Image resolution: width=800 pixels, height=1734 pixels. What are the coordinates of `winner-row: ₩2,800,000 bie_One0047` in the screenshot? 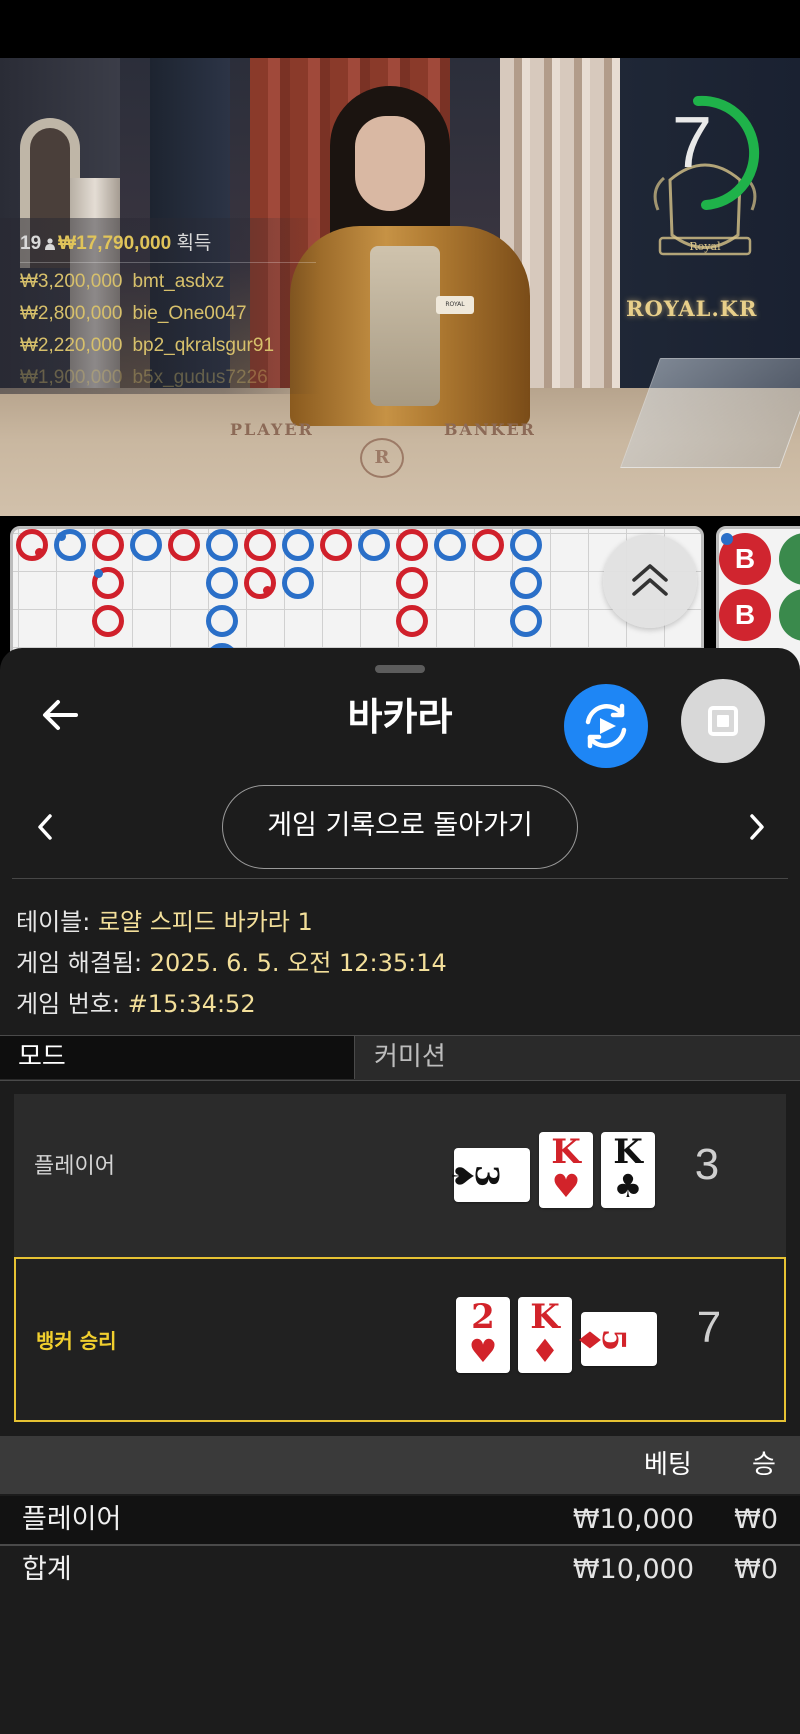 It's located at (133, 314).